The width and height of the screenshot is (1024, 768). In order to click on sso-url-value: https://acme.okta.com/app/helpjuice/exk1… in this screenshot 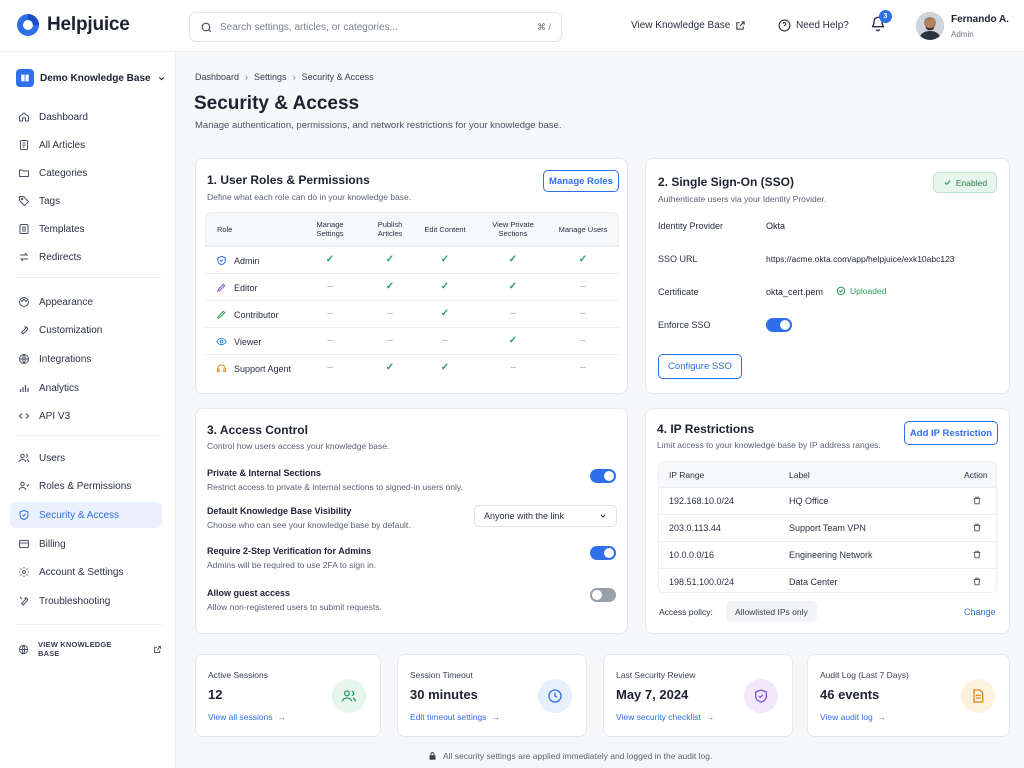, I will do `click(860, 259)`.